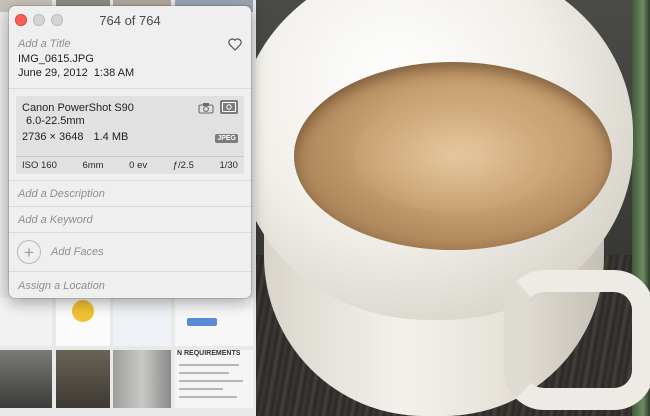 The width and height of the screenshot is (650, 416). What do you see at coordinates (130, 252) in the screenshot?
I see `add-faces-button: + Add Faces` at bounding box center [130, 252].